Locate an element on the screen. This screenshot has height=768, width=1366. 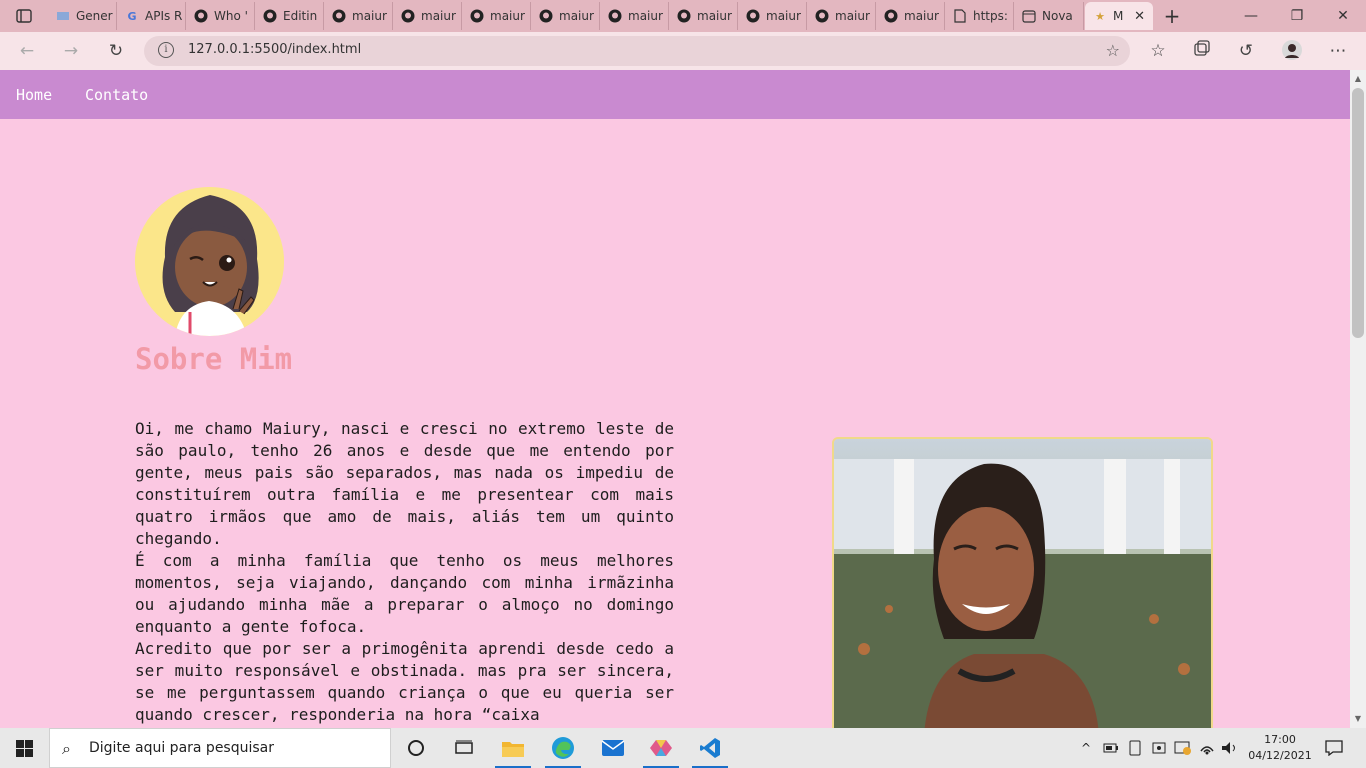
avatar-illustration is located at coordinates (209, 261).